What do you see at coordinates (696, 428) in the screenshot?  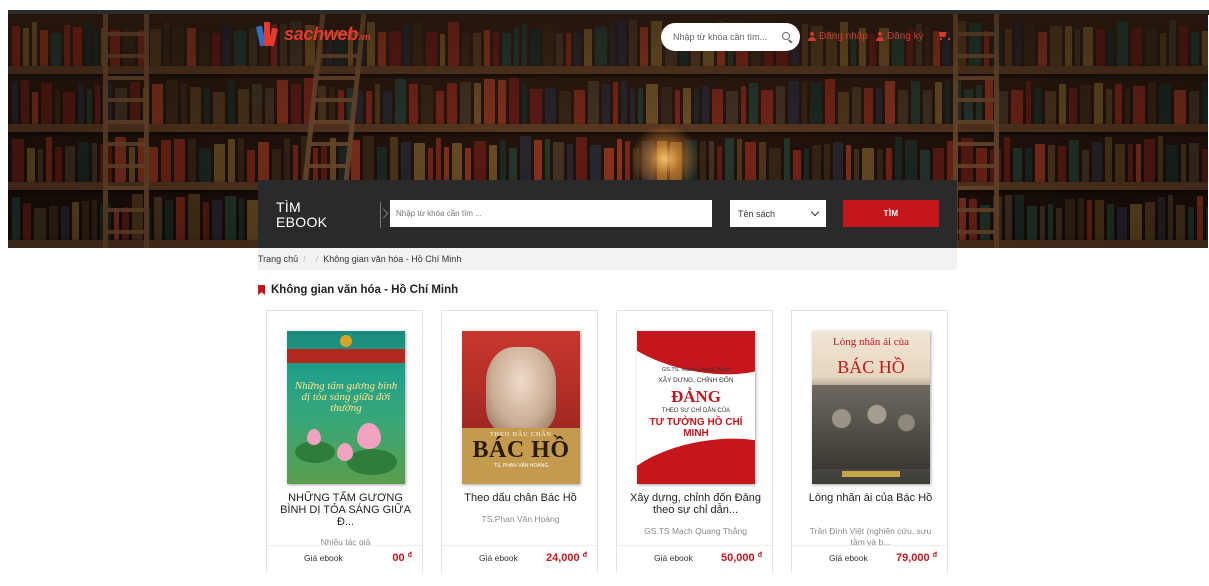 I see `cover-subtitle: TƯ TƯỞNG HỒ CHÍ MINH` at bounding box center [696, 428].